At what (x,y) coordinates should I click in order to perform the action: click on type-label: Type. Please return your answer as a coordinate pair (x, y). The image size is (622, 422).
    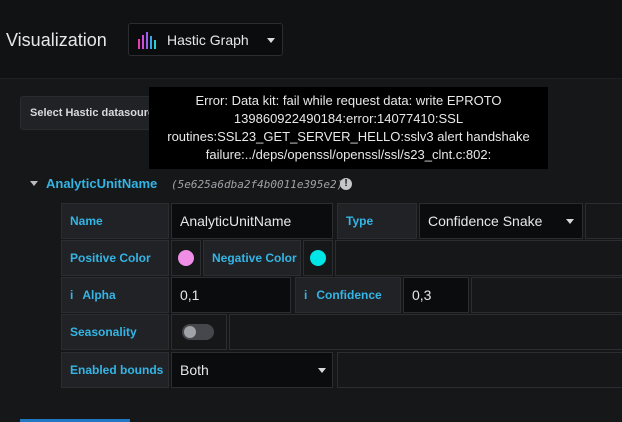
    Looking at the image, I should click on (377, 221).